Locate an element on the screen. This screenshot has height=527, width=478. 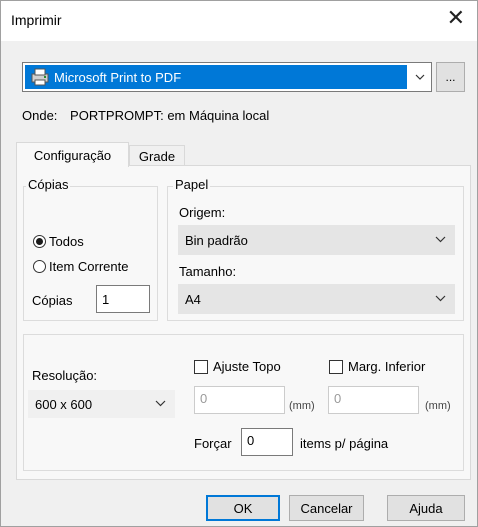
paper-group-label: Papel is located at coordinates (192, 184).